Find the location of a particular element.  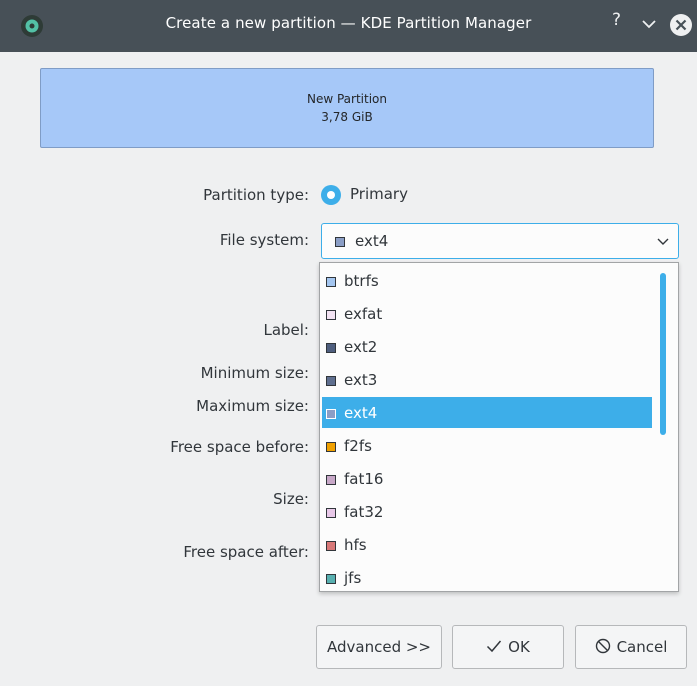

close-icon is located at coordinates (681, 25).